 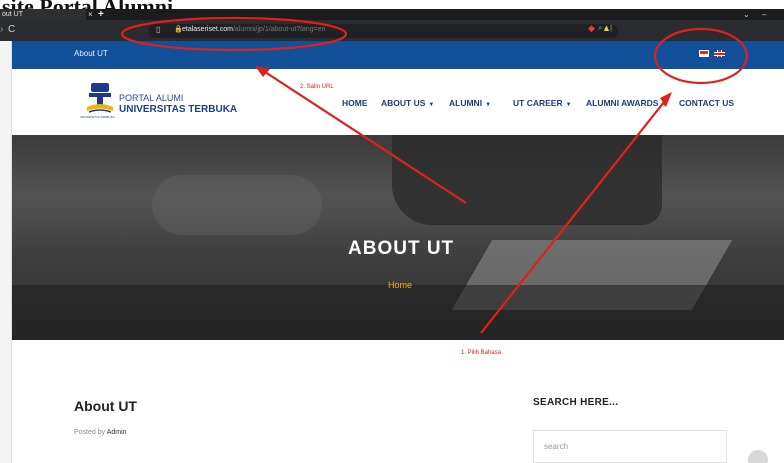 What do you see at coordinates (100, 100) in the screenshot?
I see `ut-logo-icon` at bounding box center [100, 100].